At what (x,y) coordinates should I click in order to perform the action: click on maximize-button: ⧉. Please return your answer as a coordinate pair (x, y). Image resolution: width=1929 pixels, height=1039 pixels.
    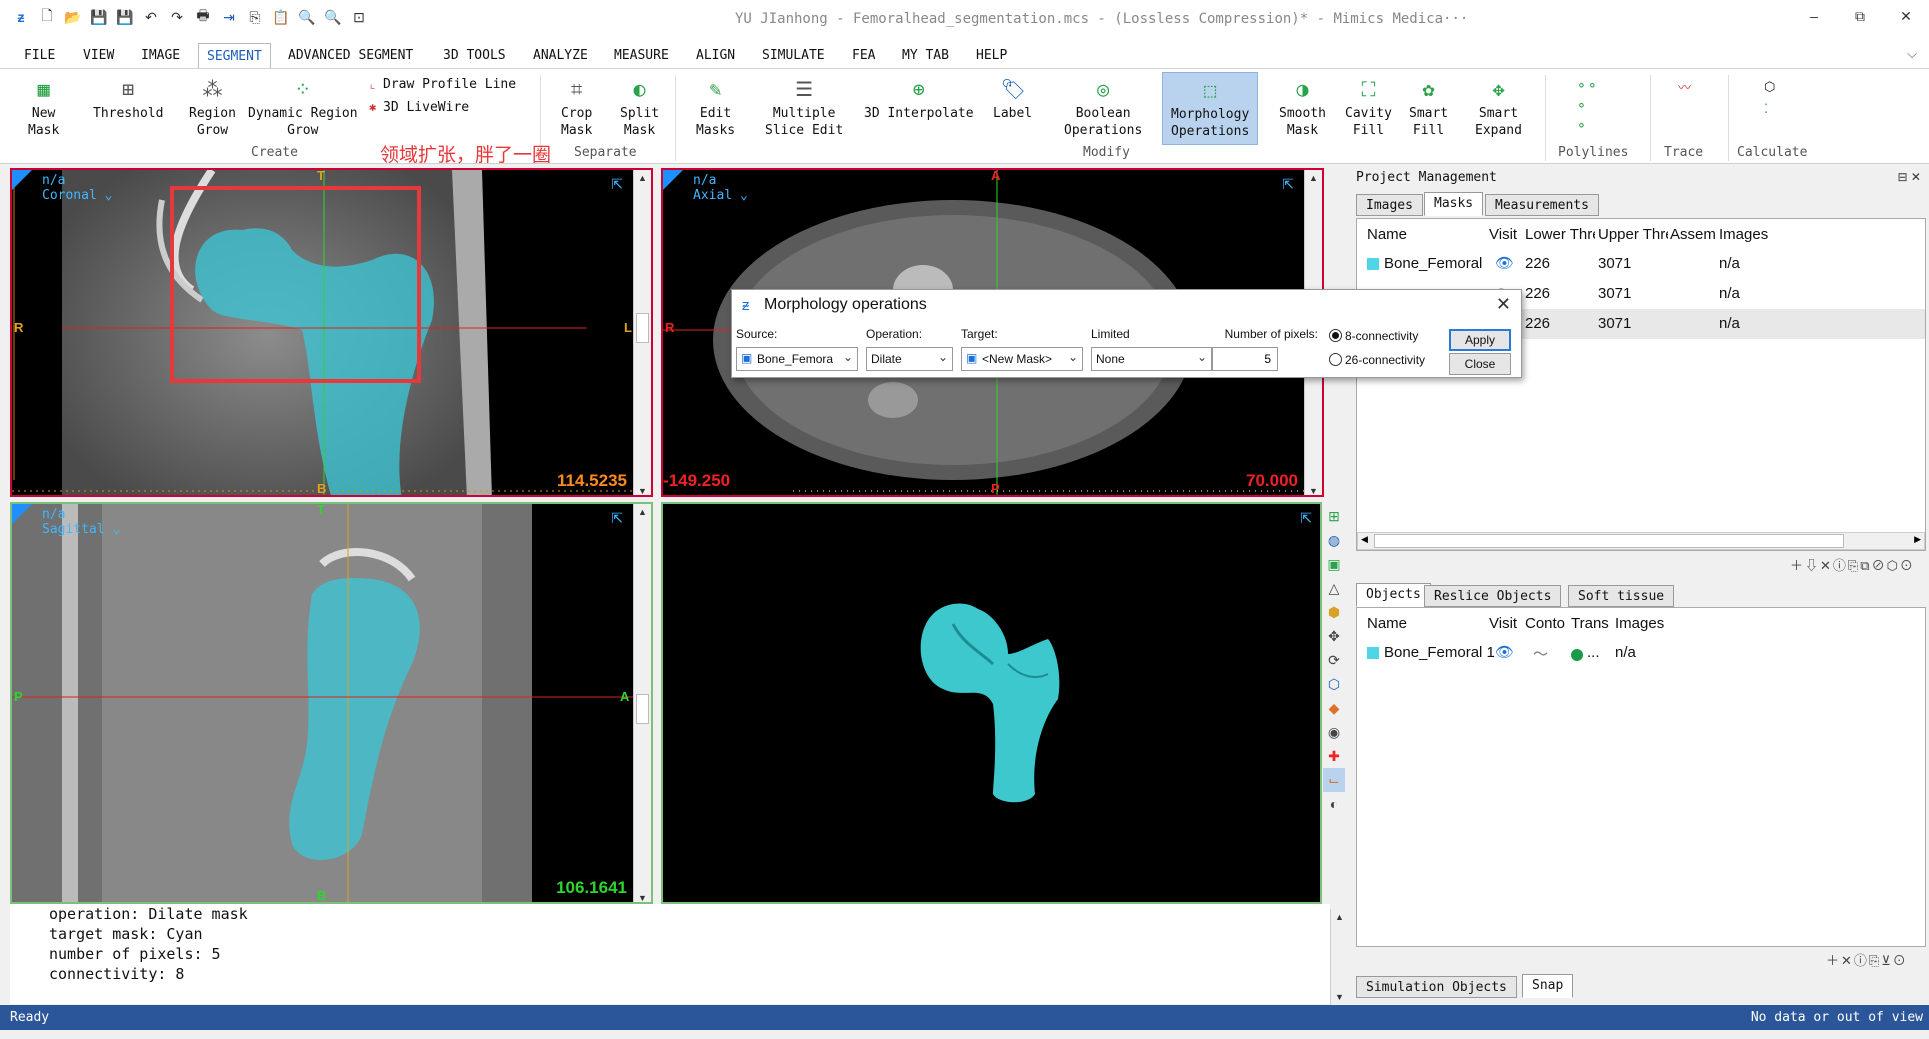
    Looking at the image, I should click on (1860, 16).